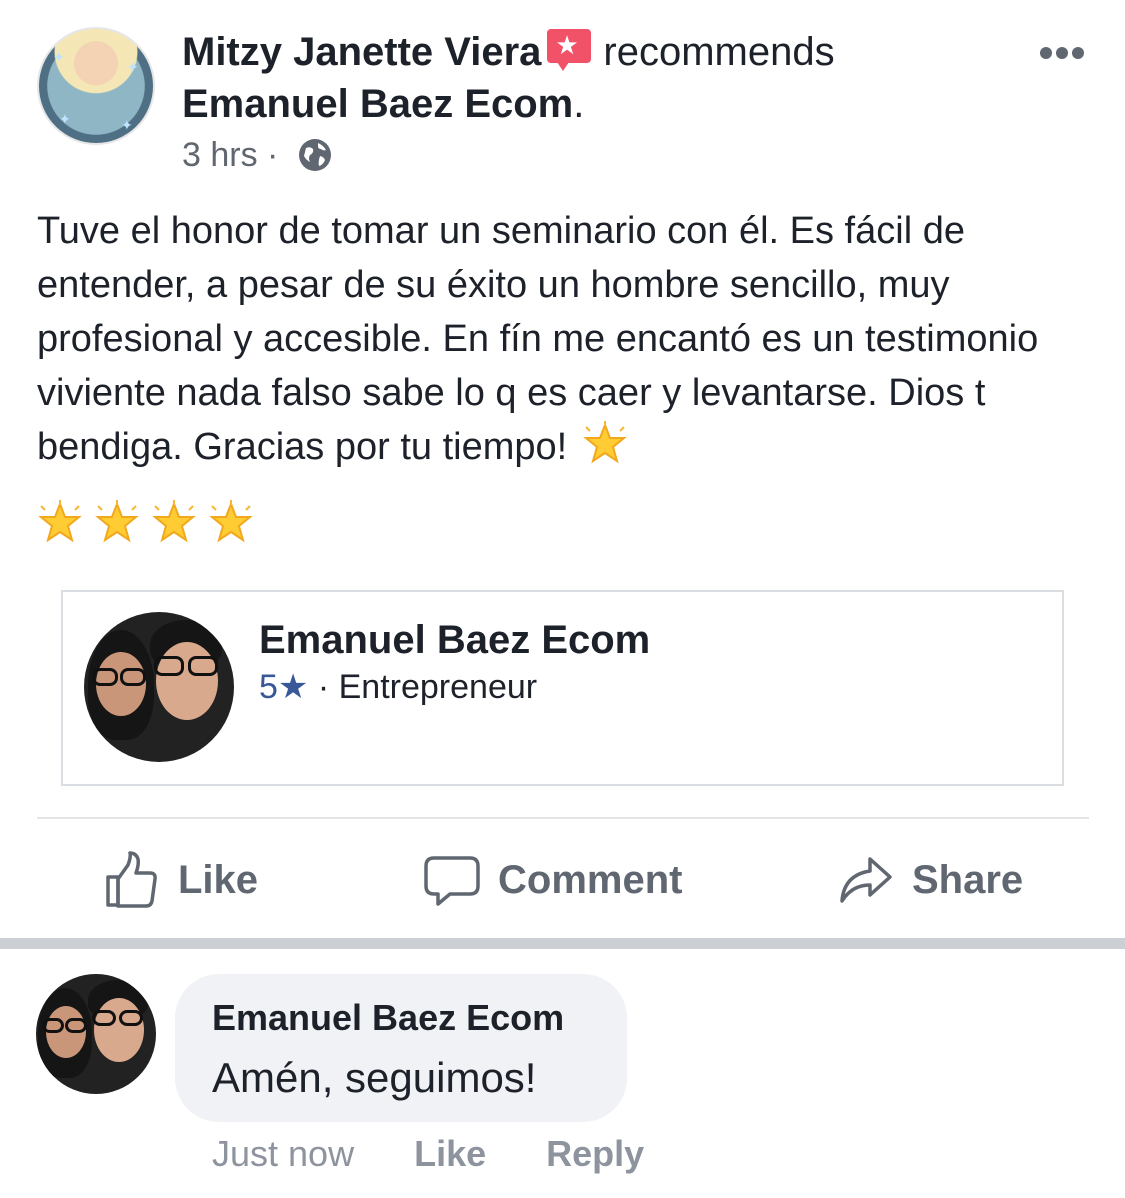 The image size is (1125, 1198). Describe the element at coordinates (361, 52) in the screenshot. I see `author-name: Mitzy Janette Viera` at that location.